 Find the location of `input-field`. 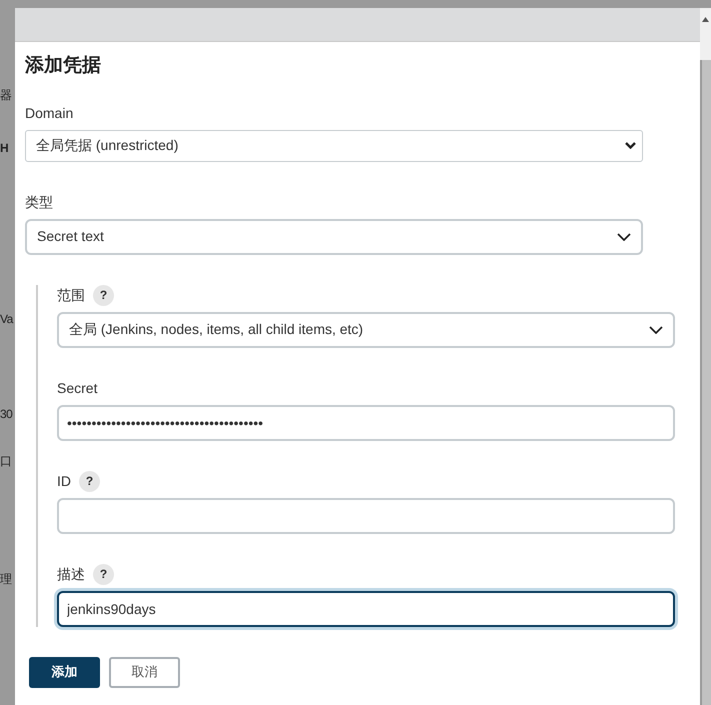

input-field is located at coordinates (366, 516).